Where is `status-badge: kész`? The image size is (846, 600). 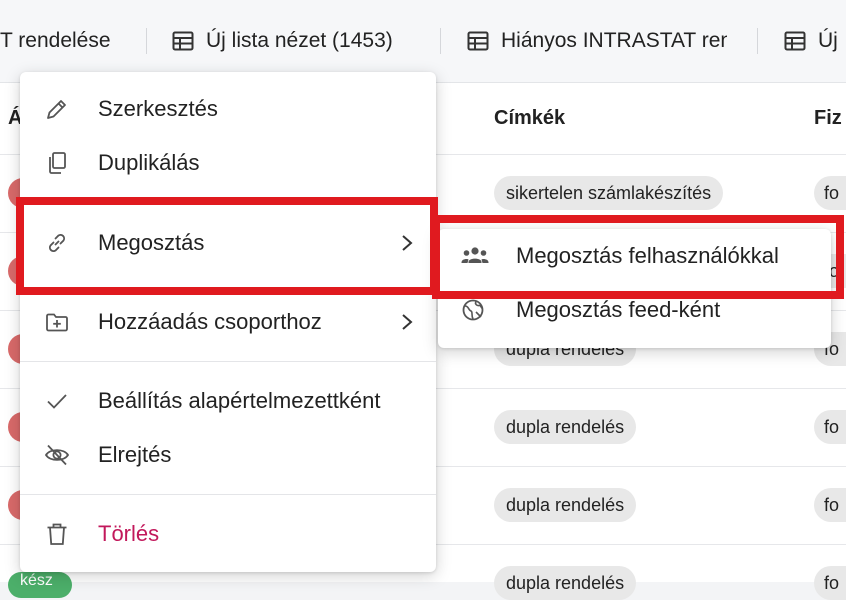 status-badge: kész is located at coordinates (40, 585).